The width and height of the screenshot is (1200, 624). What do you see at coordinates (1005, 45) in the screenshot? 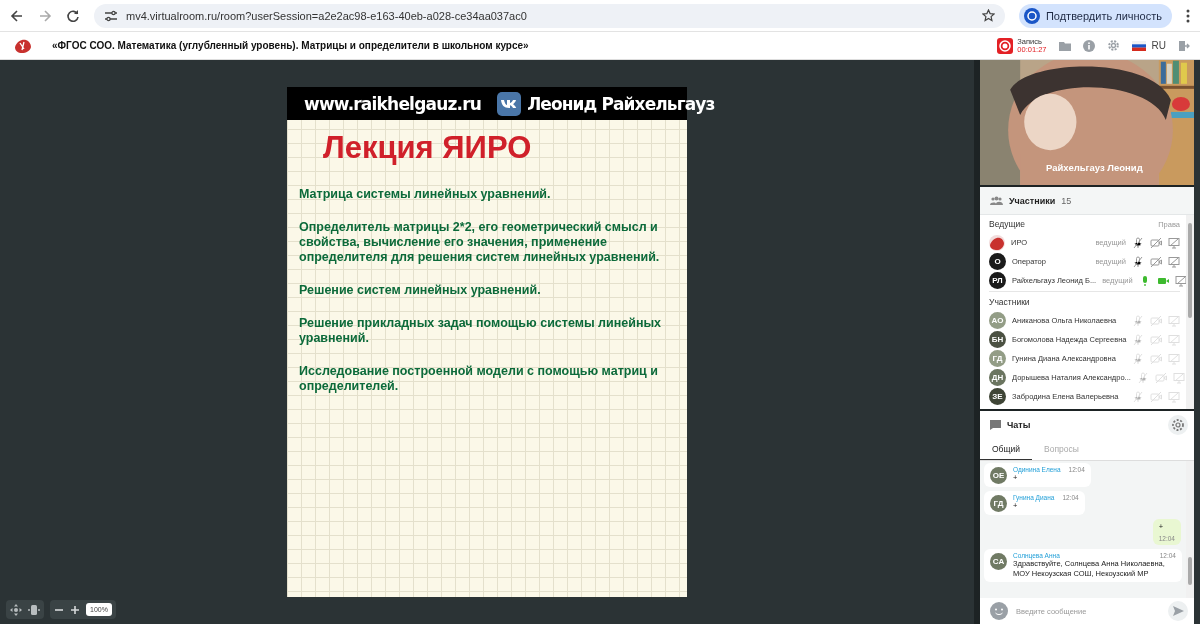
I see `record-icon` at bounding box center [1005, 45].